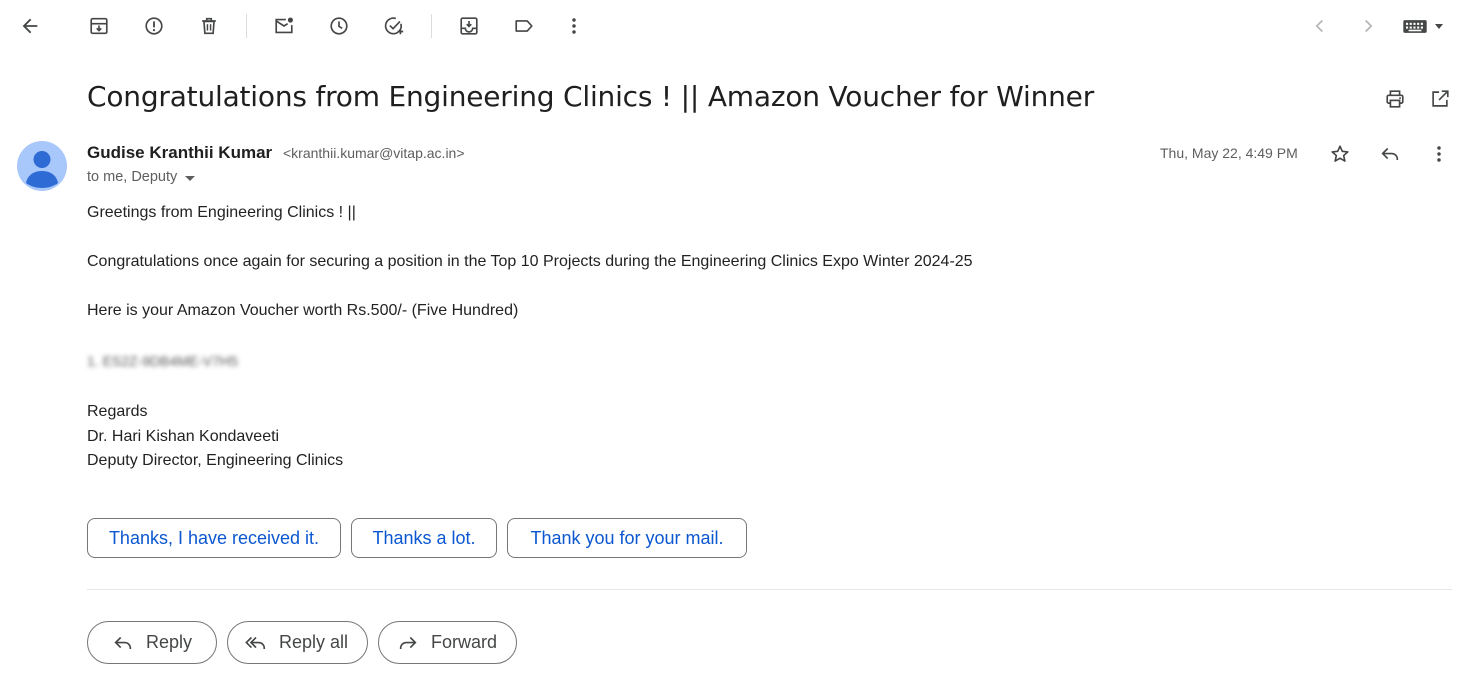  Describe the element at coordinates (394, 26) in the screenshot. I see `add-to-tasks-icon` at that location.